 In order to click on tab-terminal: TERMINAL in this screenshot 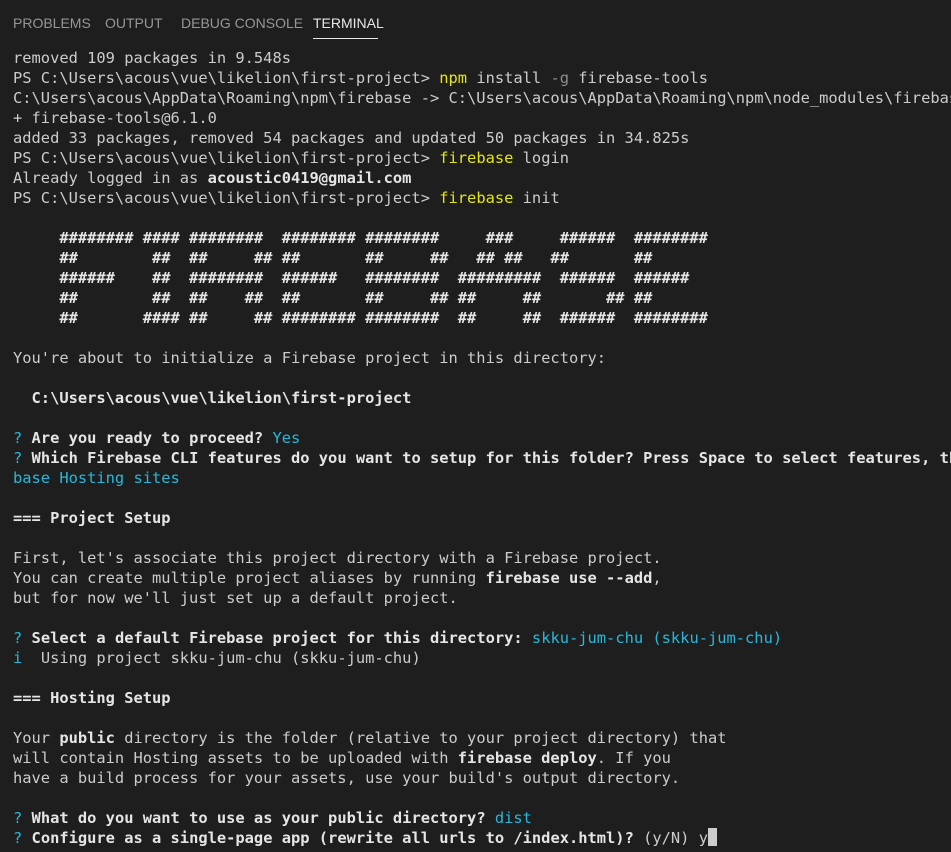, I will do `click(348, 23)`.